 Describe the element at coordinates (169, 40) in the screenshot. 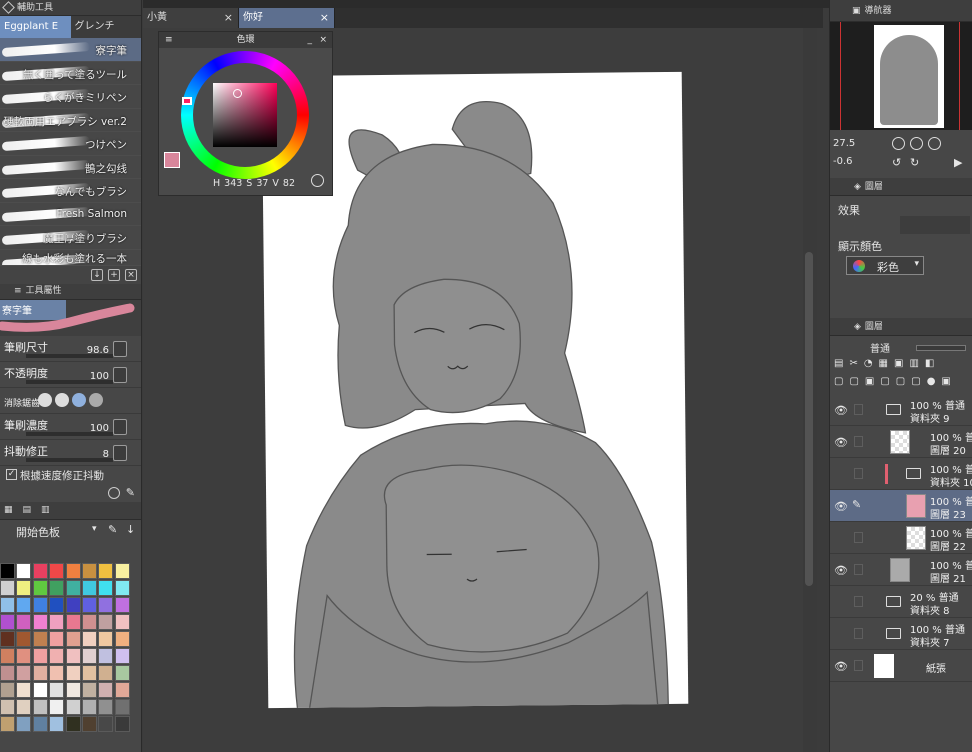

I see `menu-icon: ≡` at that location.